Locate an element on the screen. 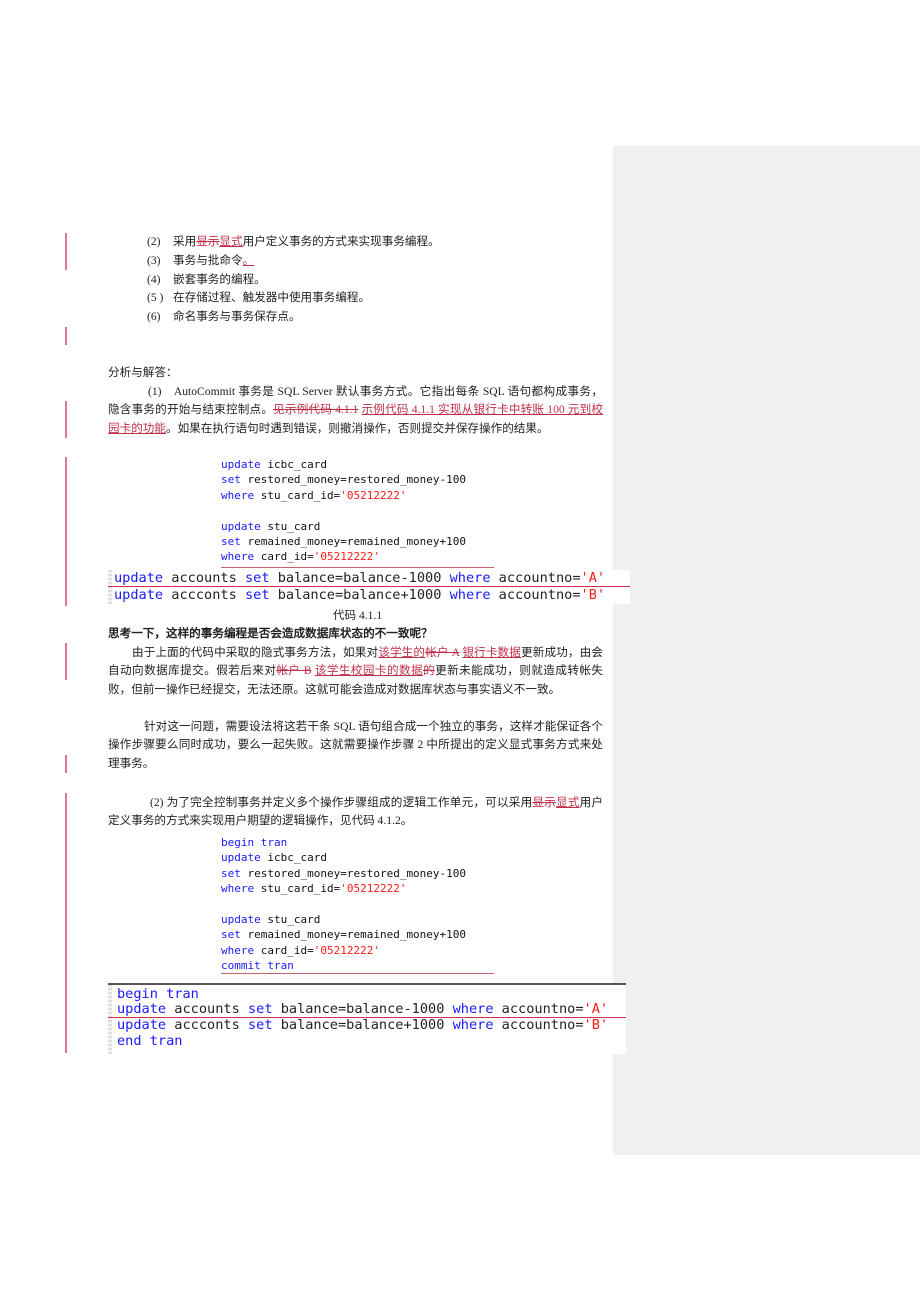  list-number: (5 ) is located at coordinates (155, 297).